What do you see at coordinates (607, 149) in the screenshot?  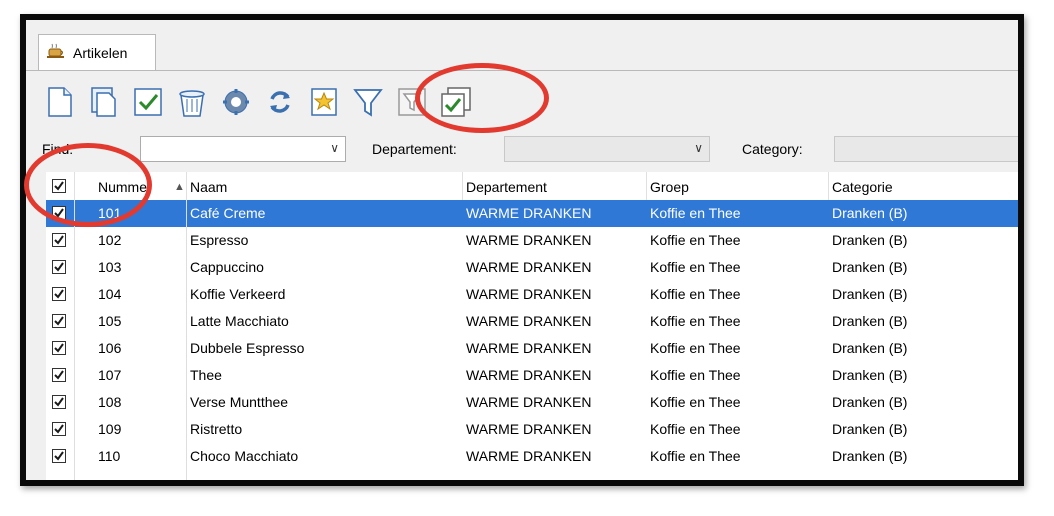 I see `departement-combobox: ∨` at bounding box center [607, 149].